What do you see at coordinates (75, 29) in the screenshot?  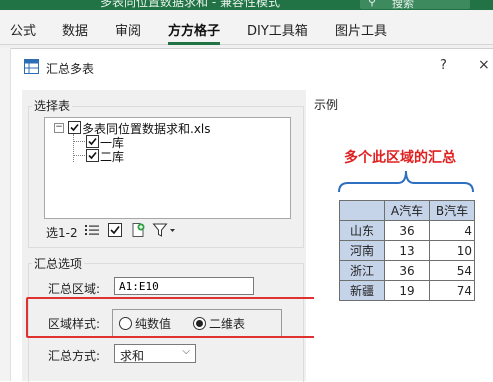 I see `tab-data: 数据` at bounding box center [75, 29].